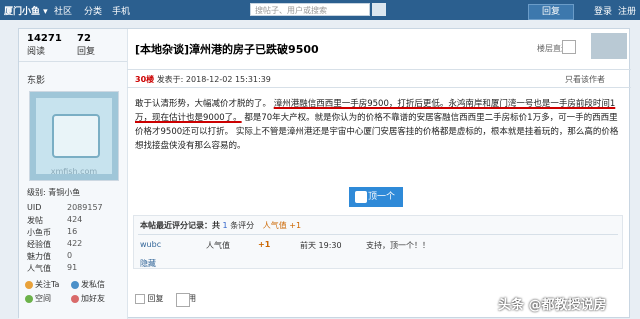  I want to click on quote-icon, so click(183, 300).